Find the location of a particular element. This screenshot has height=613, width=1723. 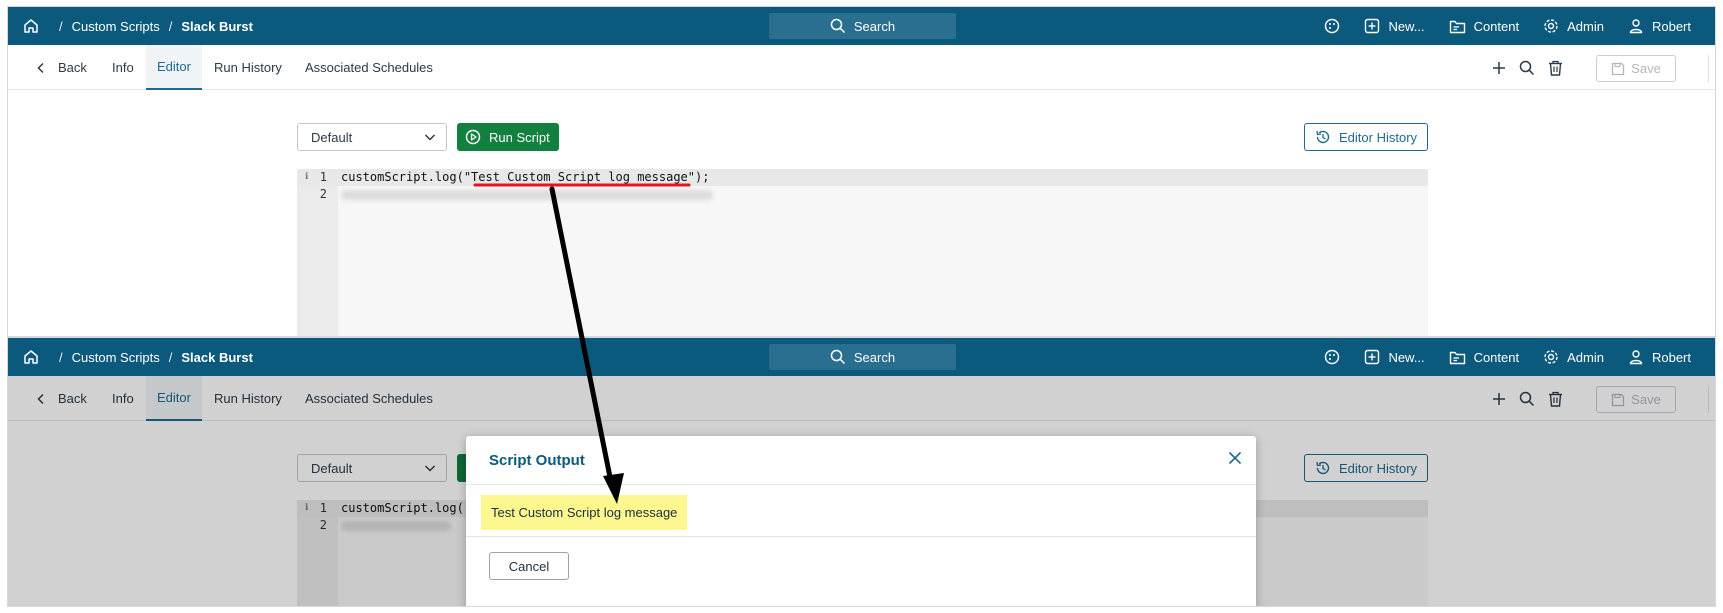

modal-title: Script Output is located at coordinates (537, 460).